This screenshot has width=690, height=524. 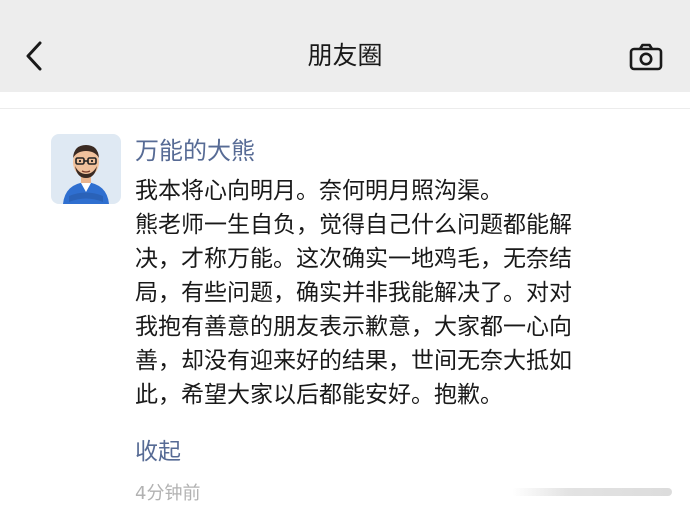 I want to click on post-timestamp: 4分钟前, so click(x=168, y=493).